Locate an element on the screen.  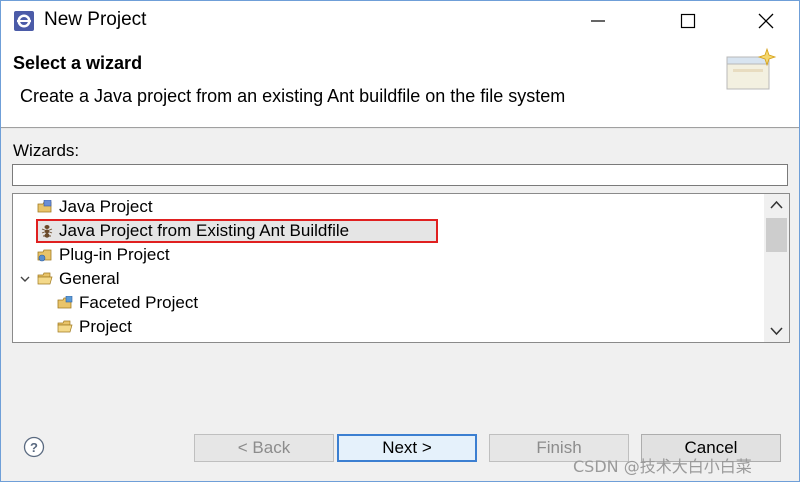
ant-icon is located at coordinates (47, 231).